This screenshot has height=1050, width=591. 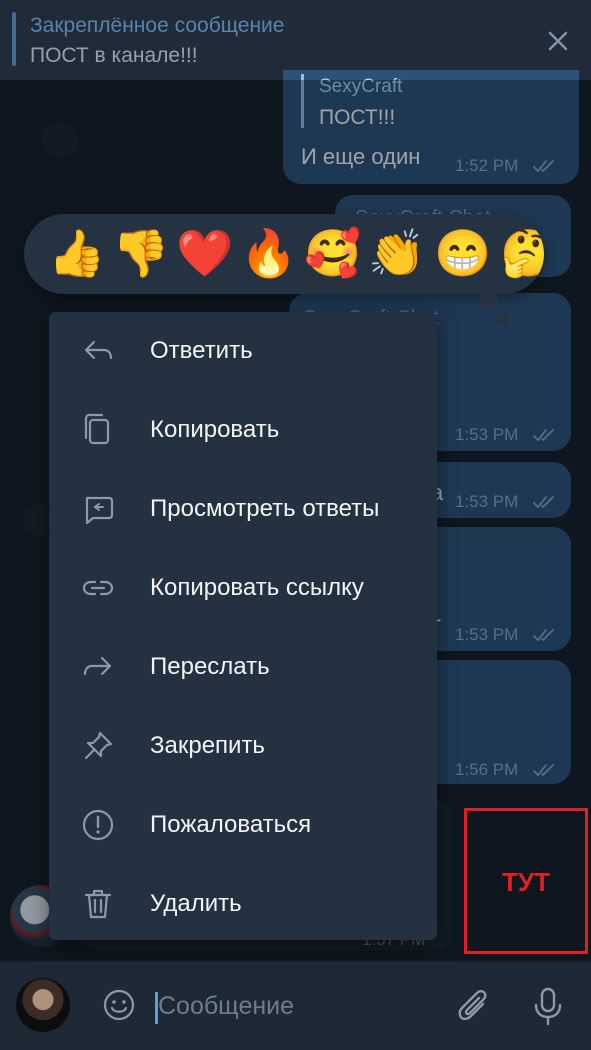 I want to click on delete-icon, so click(x=98, y=904).